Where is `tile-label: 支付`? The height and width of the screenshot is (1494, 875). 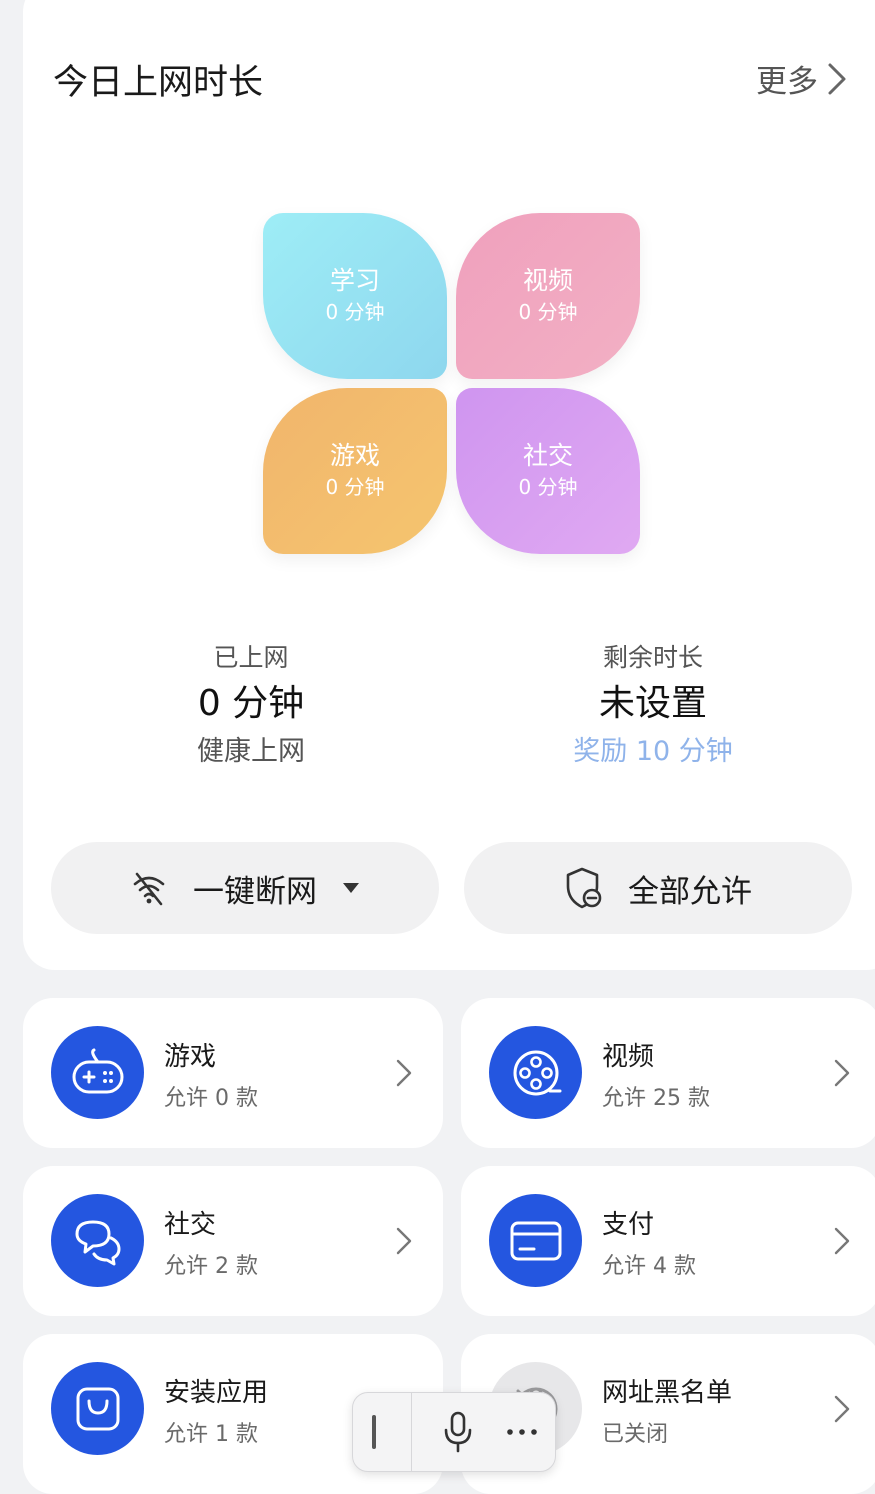
tile-label: 支付 is located at coordinates (628, 1225).